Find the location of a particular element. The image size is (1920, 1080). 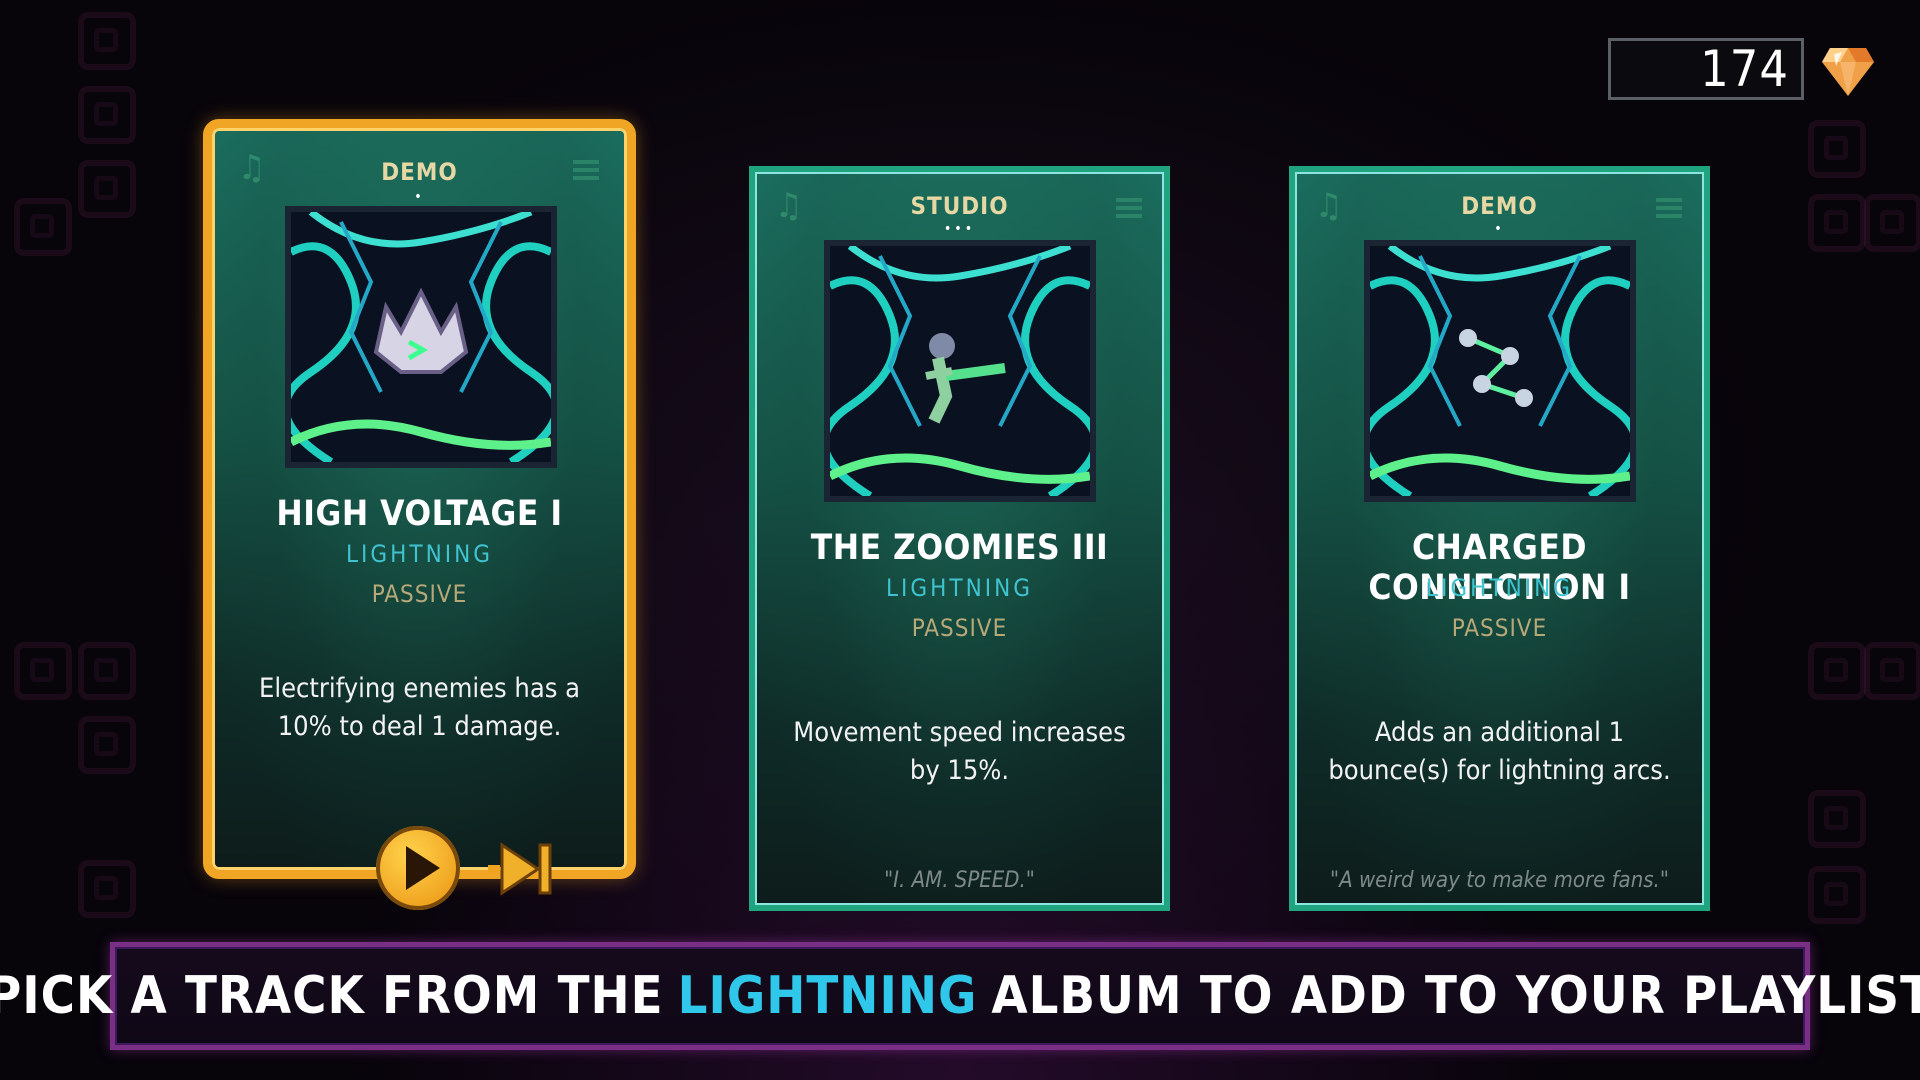

connected-nodes-icon is located at coordinates (1500, 371).